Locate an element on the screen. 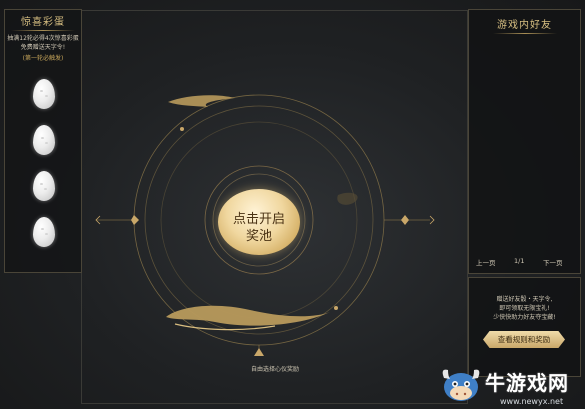 This screenshot has width=585, height=409. ring-dot-upper-left is located at coordinates (182, 129).